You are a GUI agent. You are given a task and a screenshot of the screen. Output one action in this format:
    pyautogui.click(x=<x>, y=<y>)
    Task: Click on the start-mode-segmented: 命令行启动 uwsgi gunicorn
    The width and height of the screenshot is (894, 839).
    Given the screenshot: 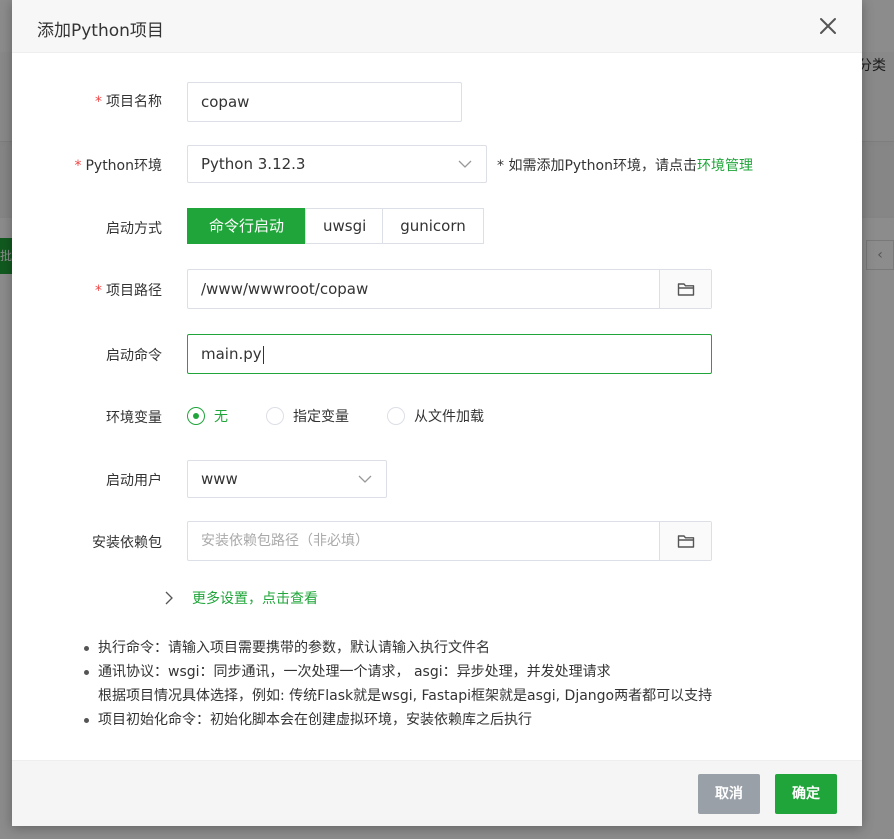 What is the action you would take?
    pyautogui.click(x=335, y=226)
    